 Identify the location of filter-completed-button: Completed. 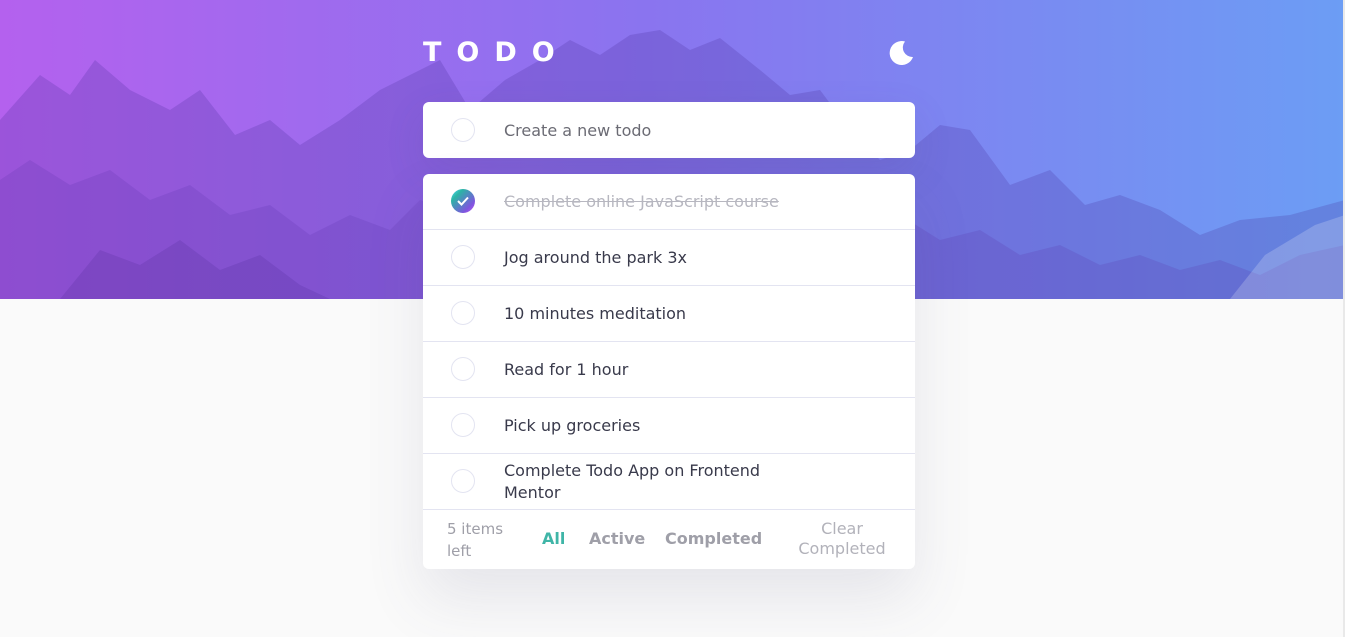
(713, 539).